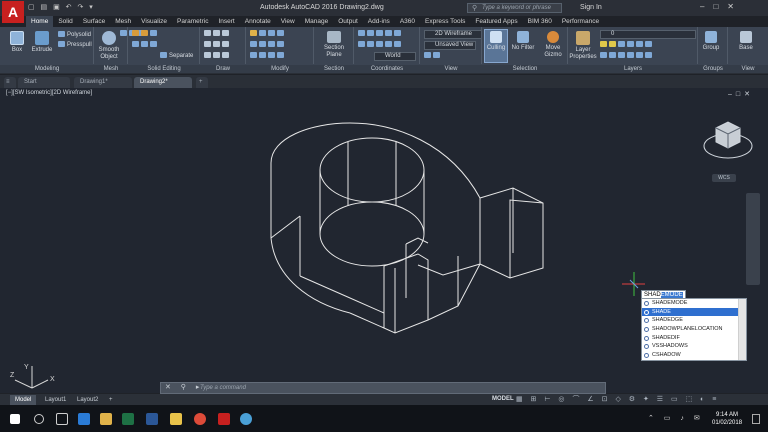 The height and width of the screenshot is (432, 768). I want to click on autocad-taskbar-icon, so click(224, 419).